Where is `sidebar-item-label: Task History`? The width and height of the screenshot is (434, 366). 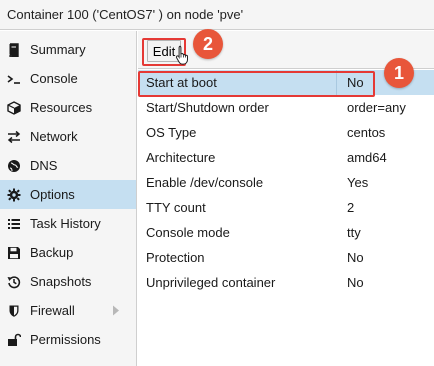
sidebar-item-label: Task History is located at coordinates (65, 223).